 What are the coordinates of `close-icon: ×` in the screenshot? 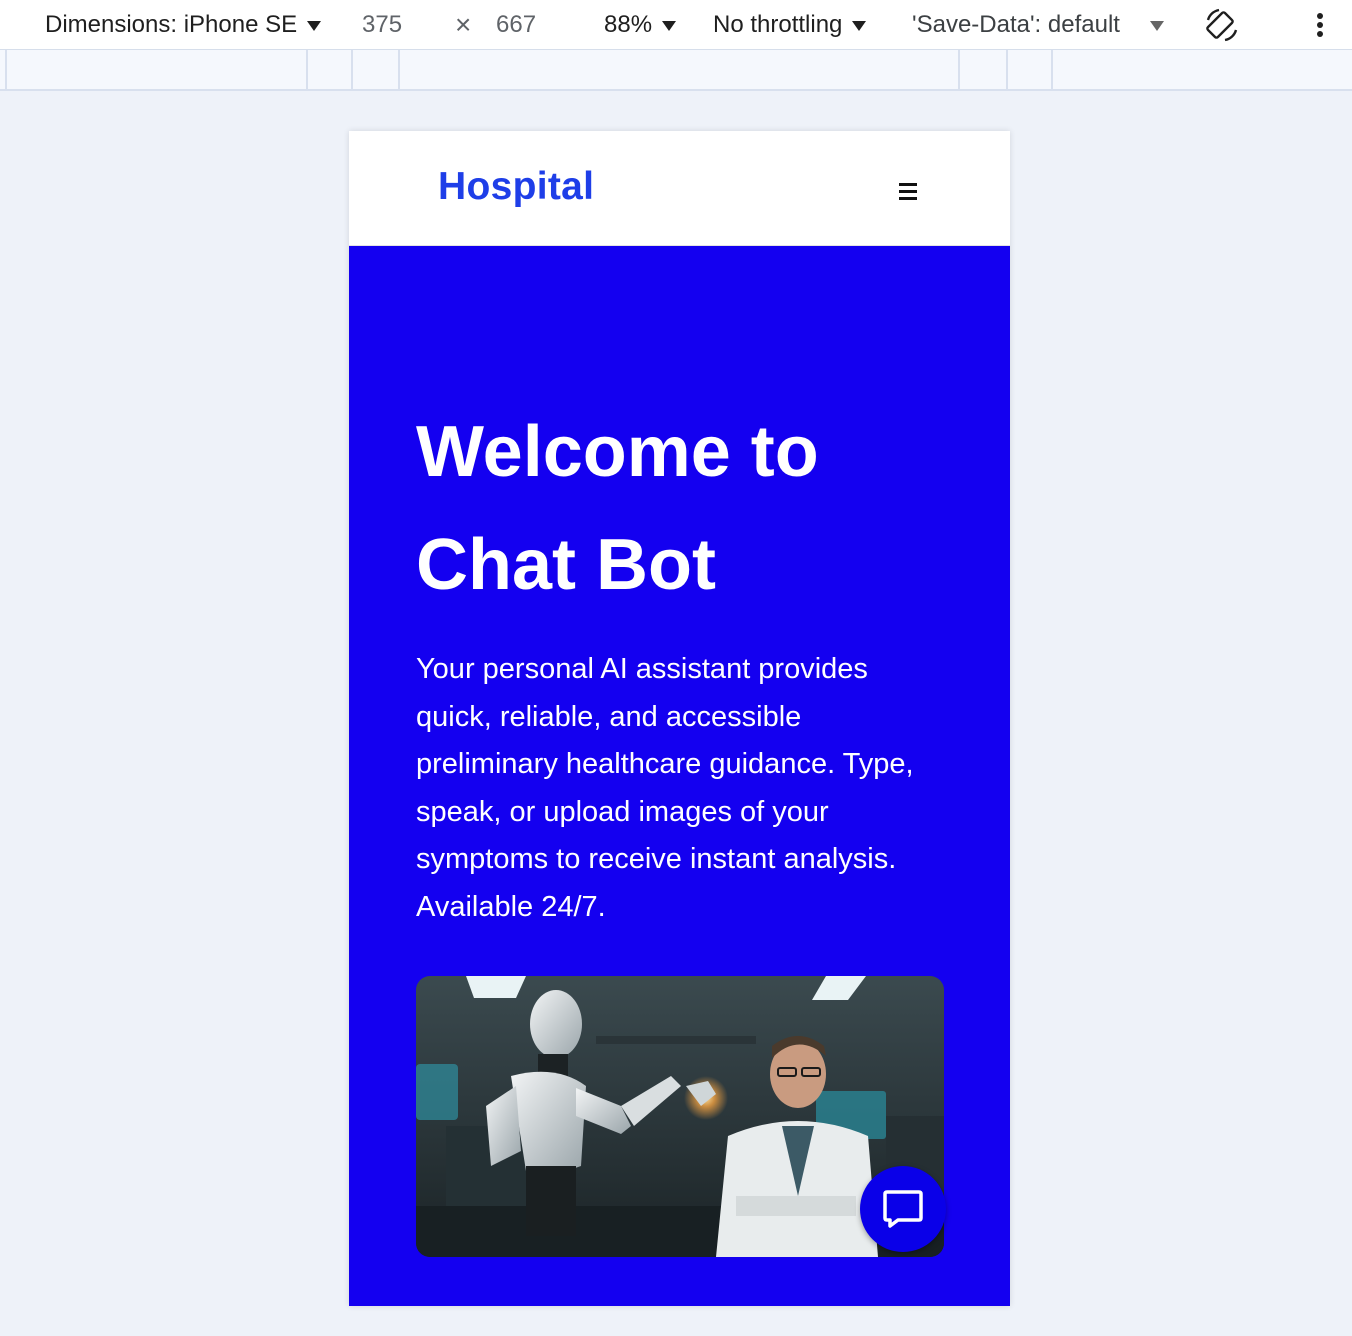 It's located at (463, 24).